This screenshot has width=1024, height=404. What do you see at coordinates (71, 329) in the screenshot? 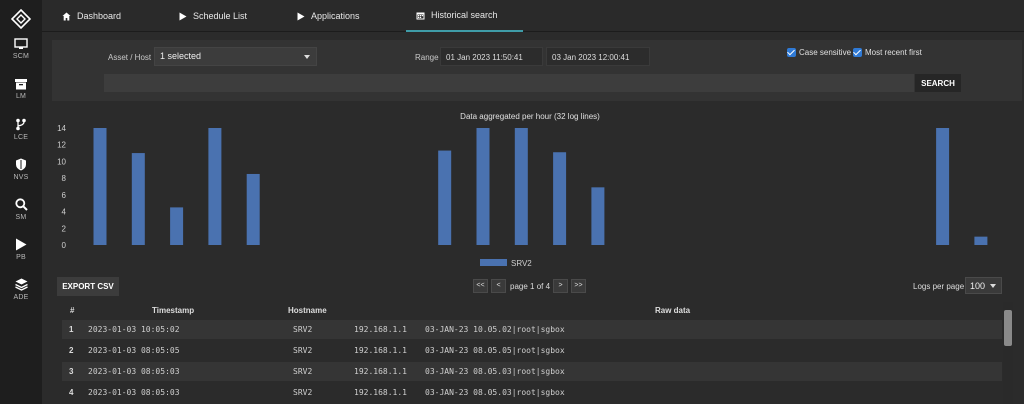
I see `row-number: 1` at bounding box center [71, 329].